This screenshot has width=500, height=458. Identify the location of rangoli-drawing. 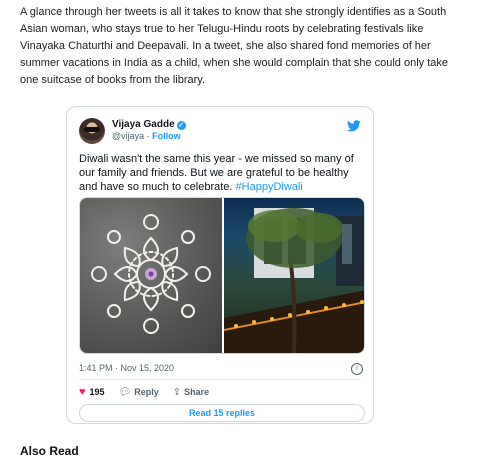
(151, 274).